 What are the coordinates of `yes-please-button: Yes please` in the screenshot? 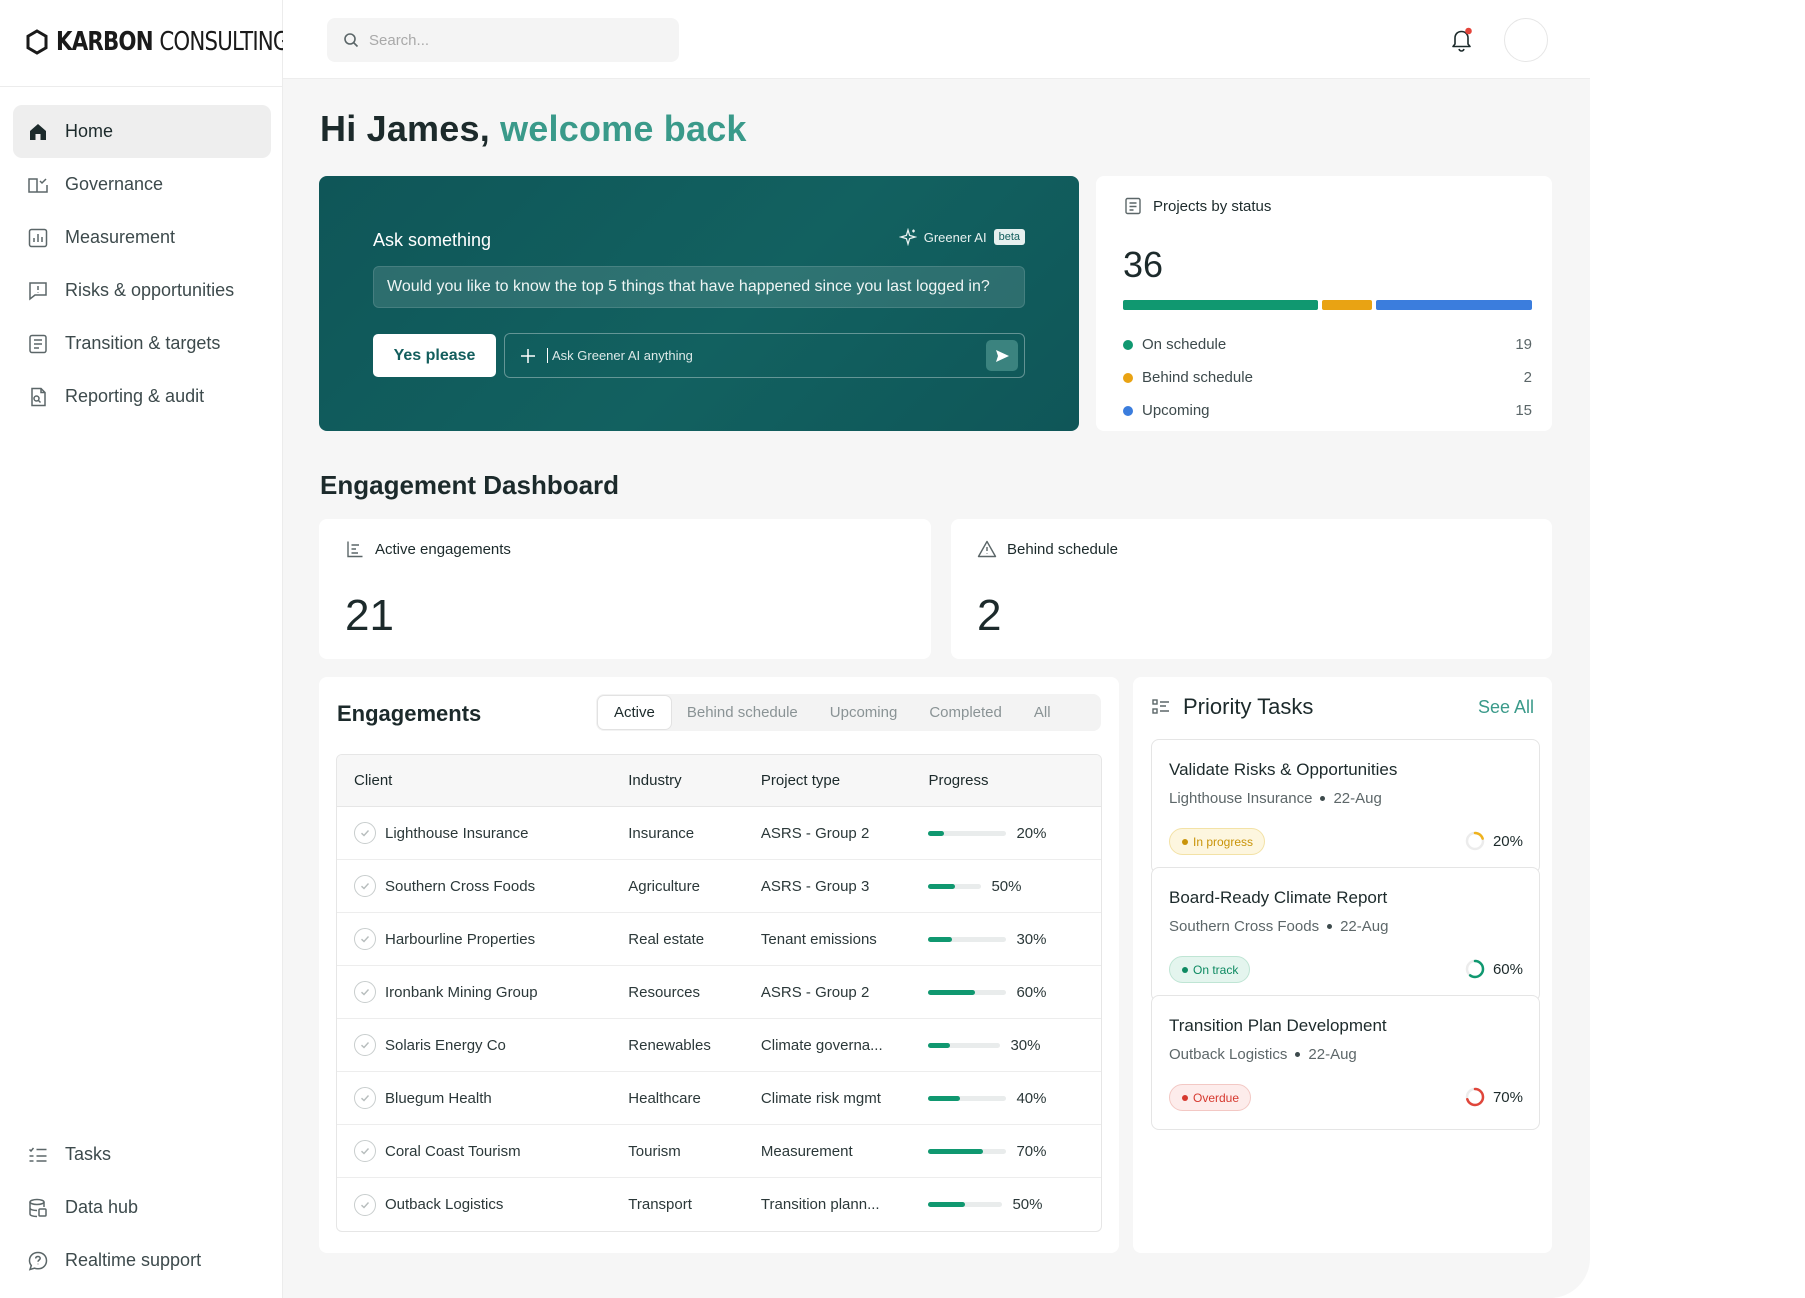 It's located at (434, 355).